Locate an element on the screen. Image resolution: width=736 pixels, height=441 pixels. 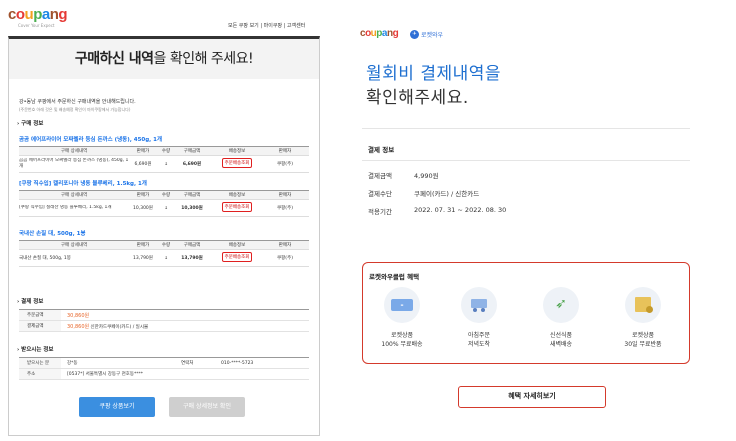
amount-label: 결제금액 is located at coordinates (380, 176).